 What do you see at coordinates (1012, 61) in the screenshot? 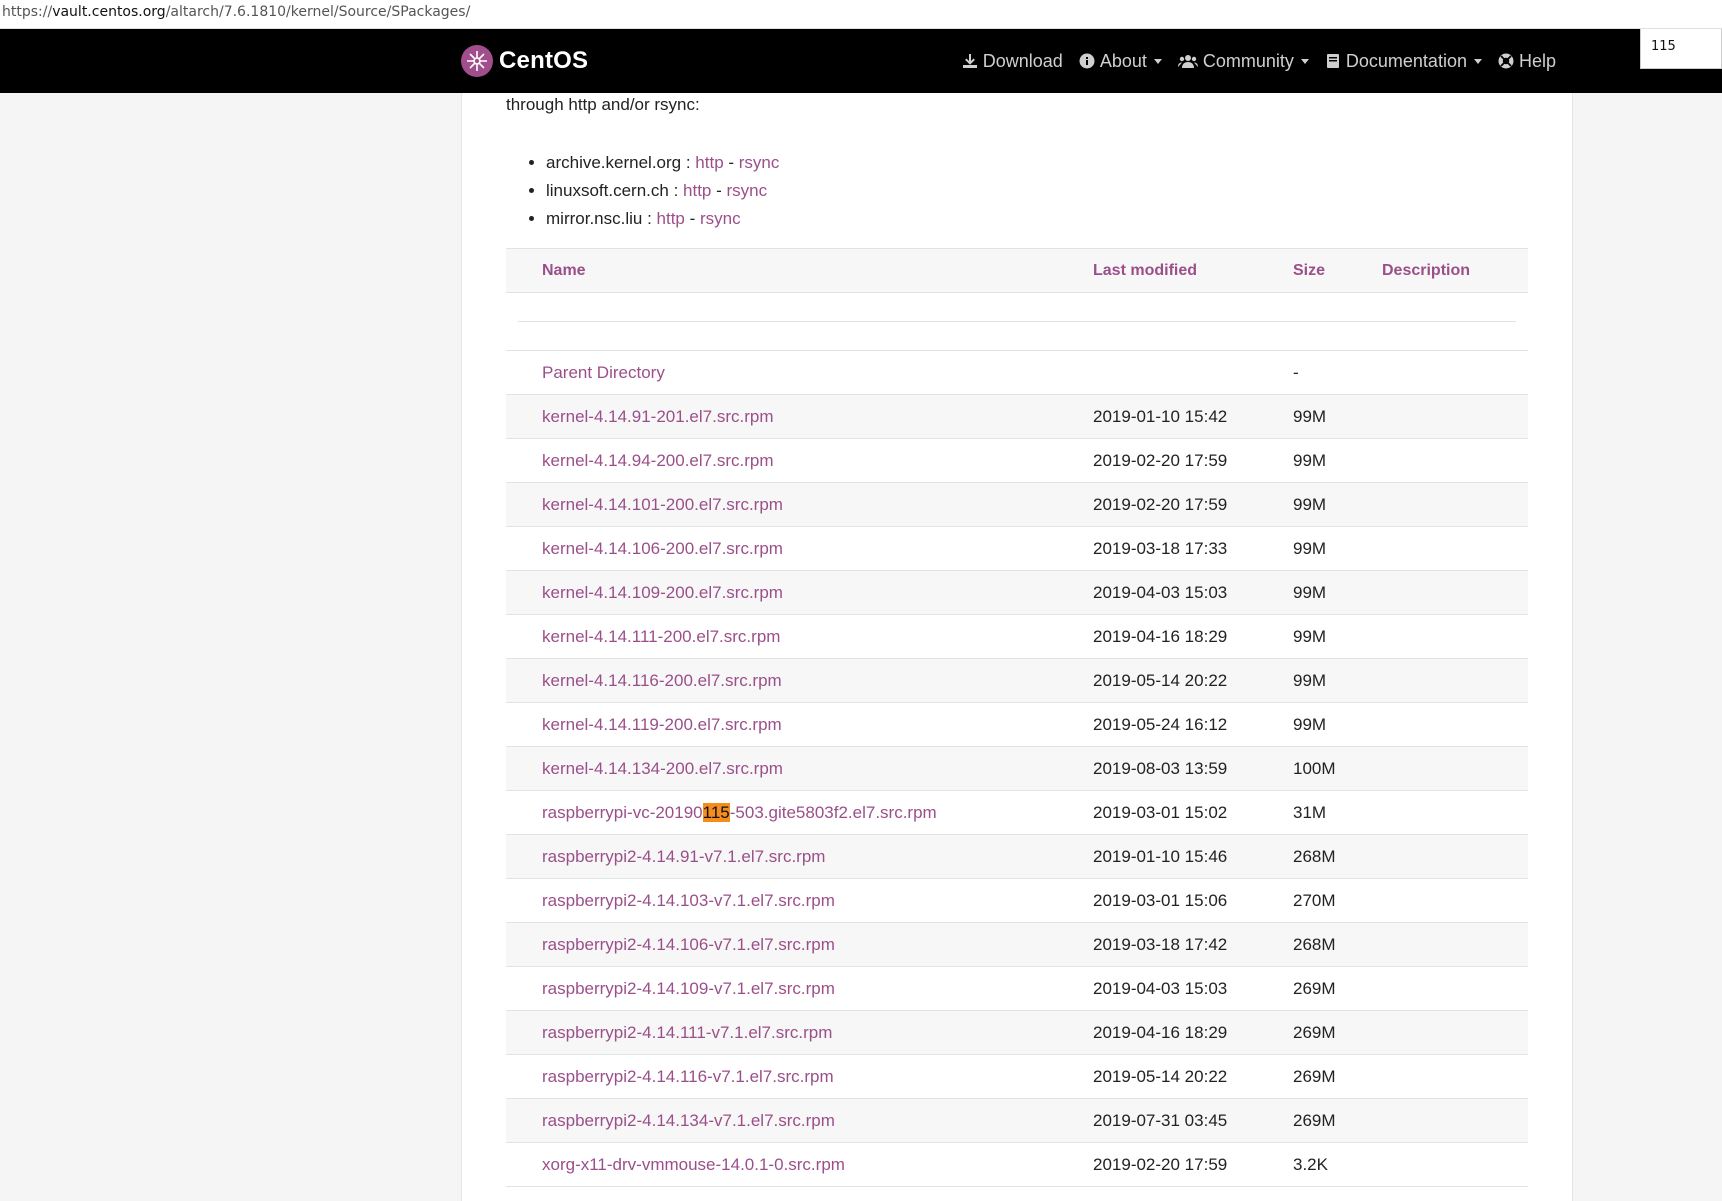
I see `nav-download: Download` at bounding box center [1012, 61].